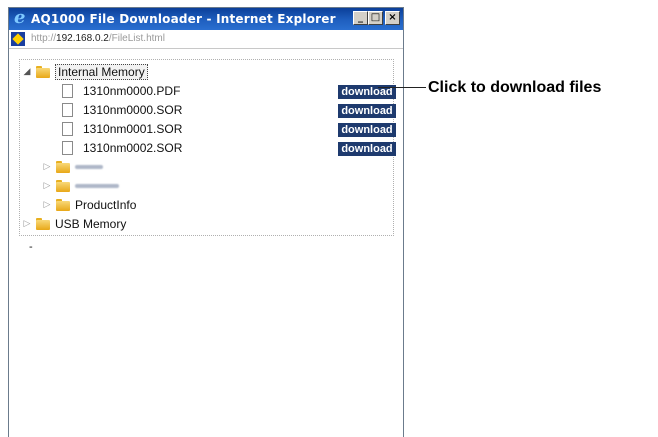 This screenshot has height=437, width=658. Describe the element at coordinates (402, 87) in the screenshot. I see `callout-line` at that location.